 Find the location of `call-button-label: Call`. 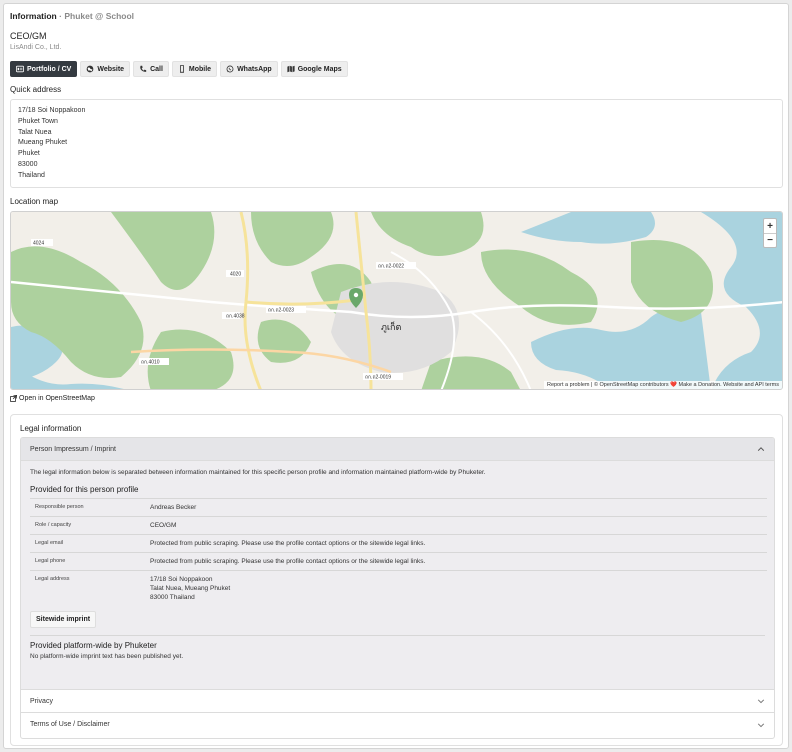

call-button-label: Call is located at coordinates (156, 69).